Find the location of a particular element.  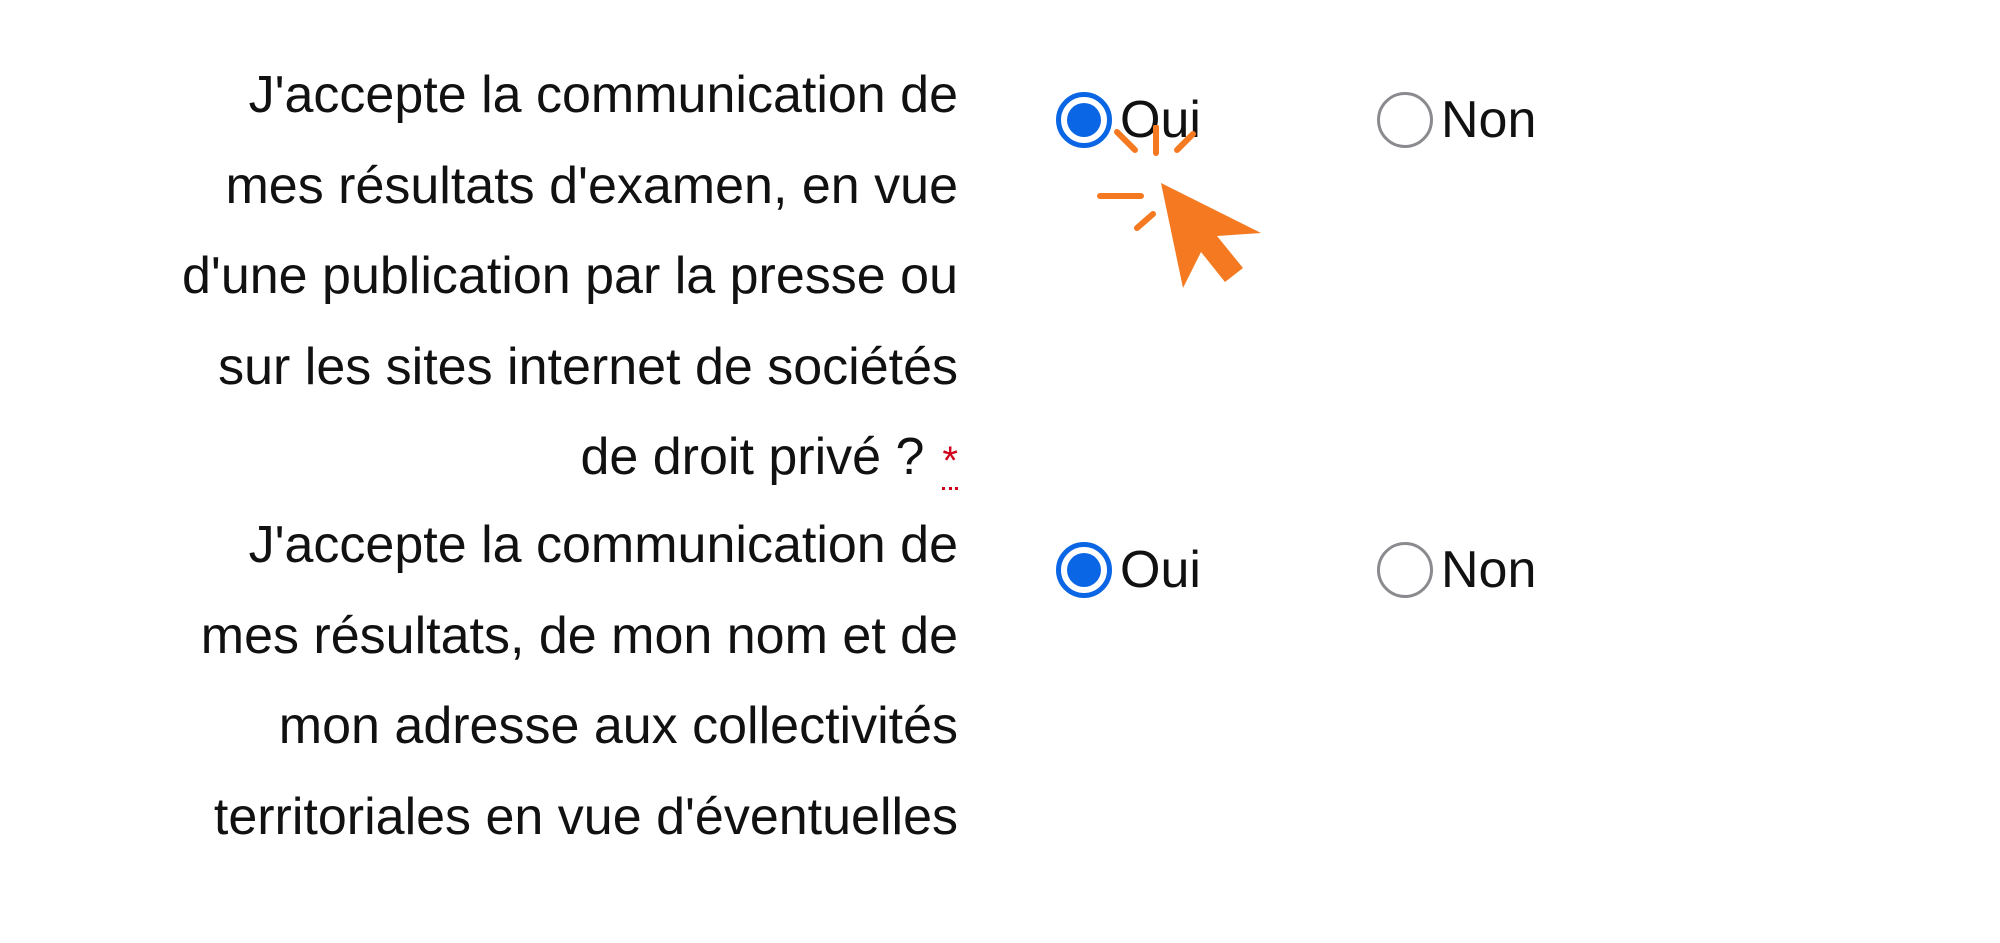

question-label-text: de droit privé ? is located at coordinates (752, 457).